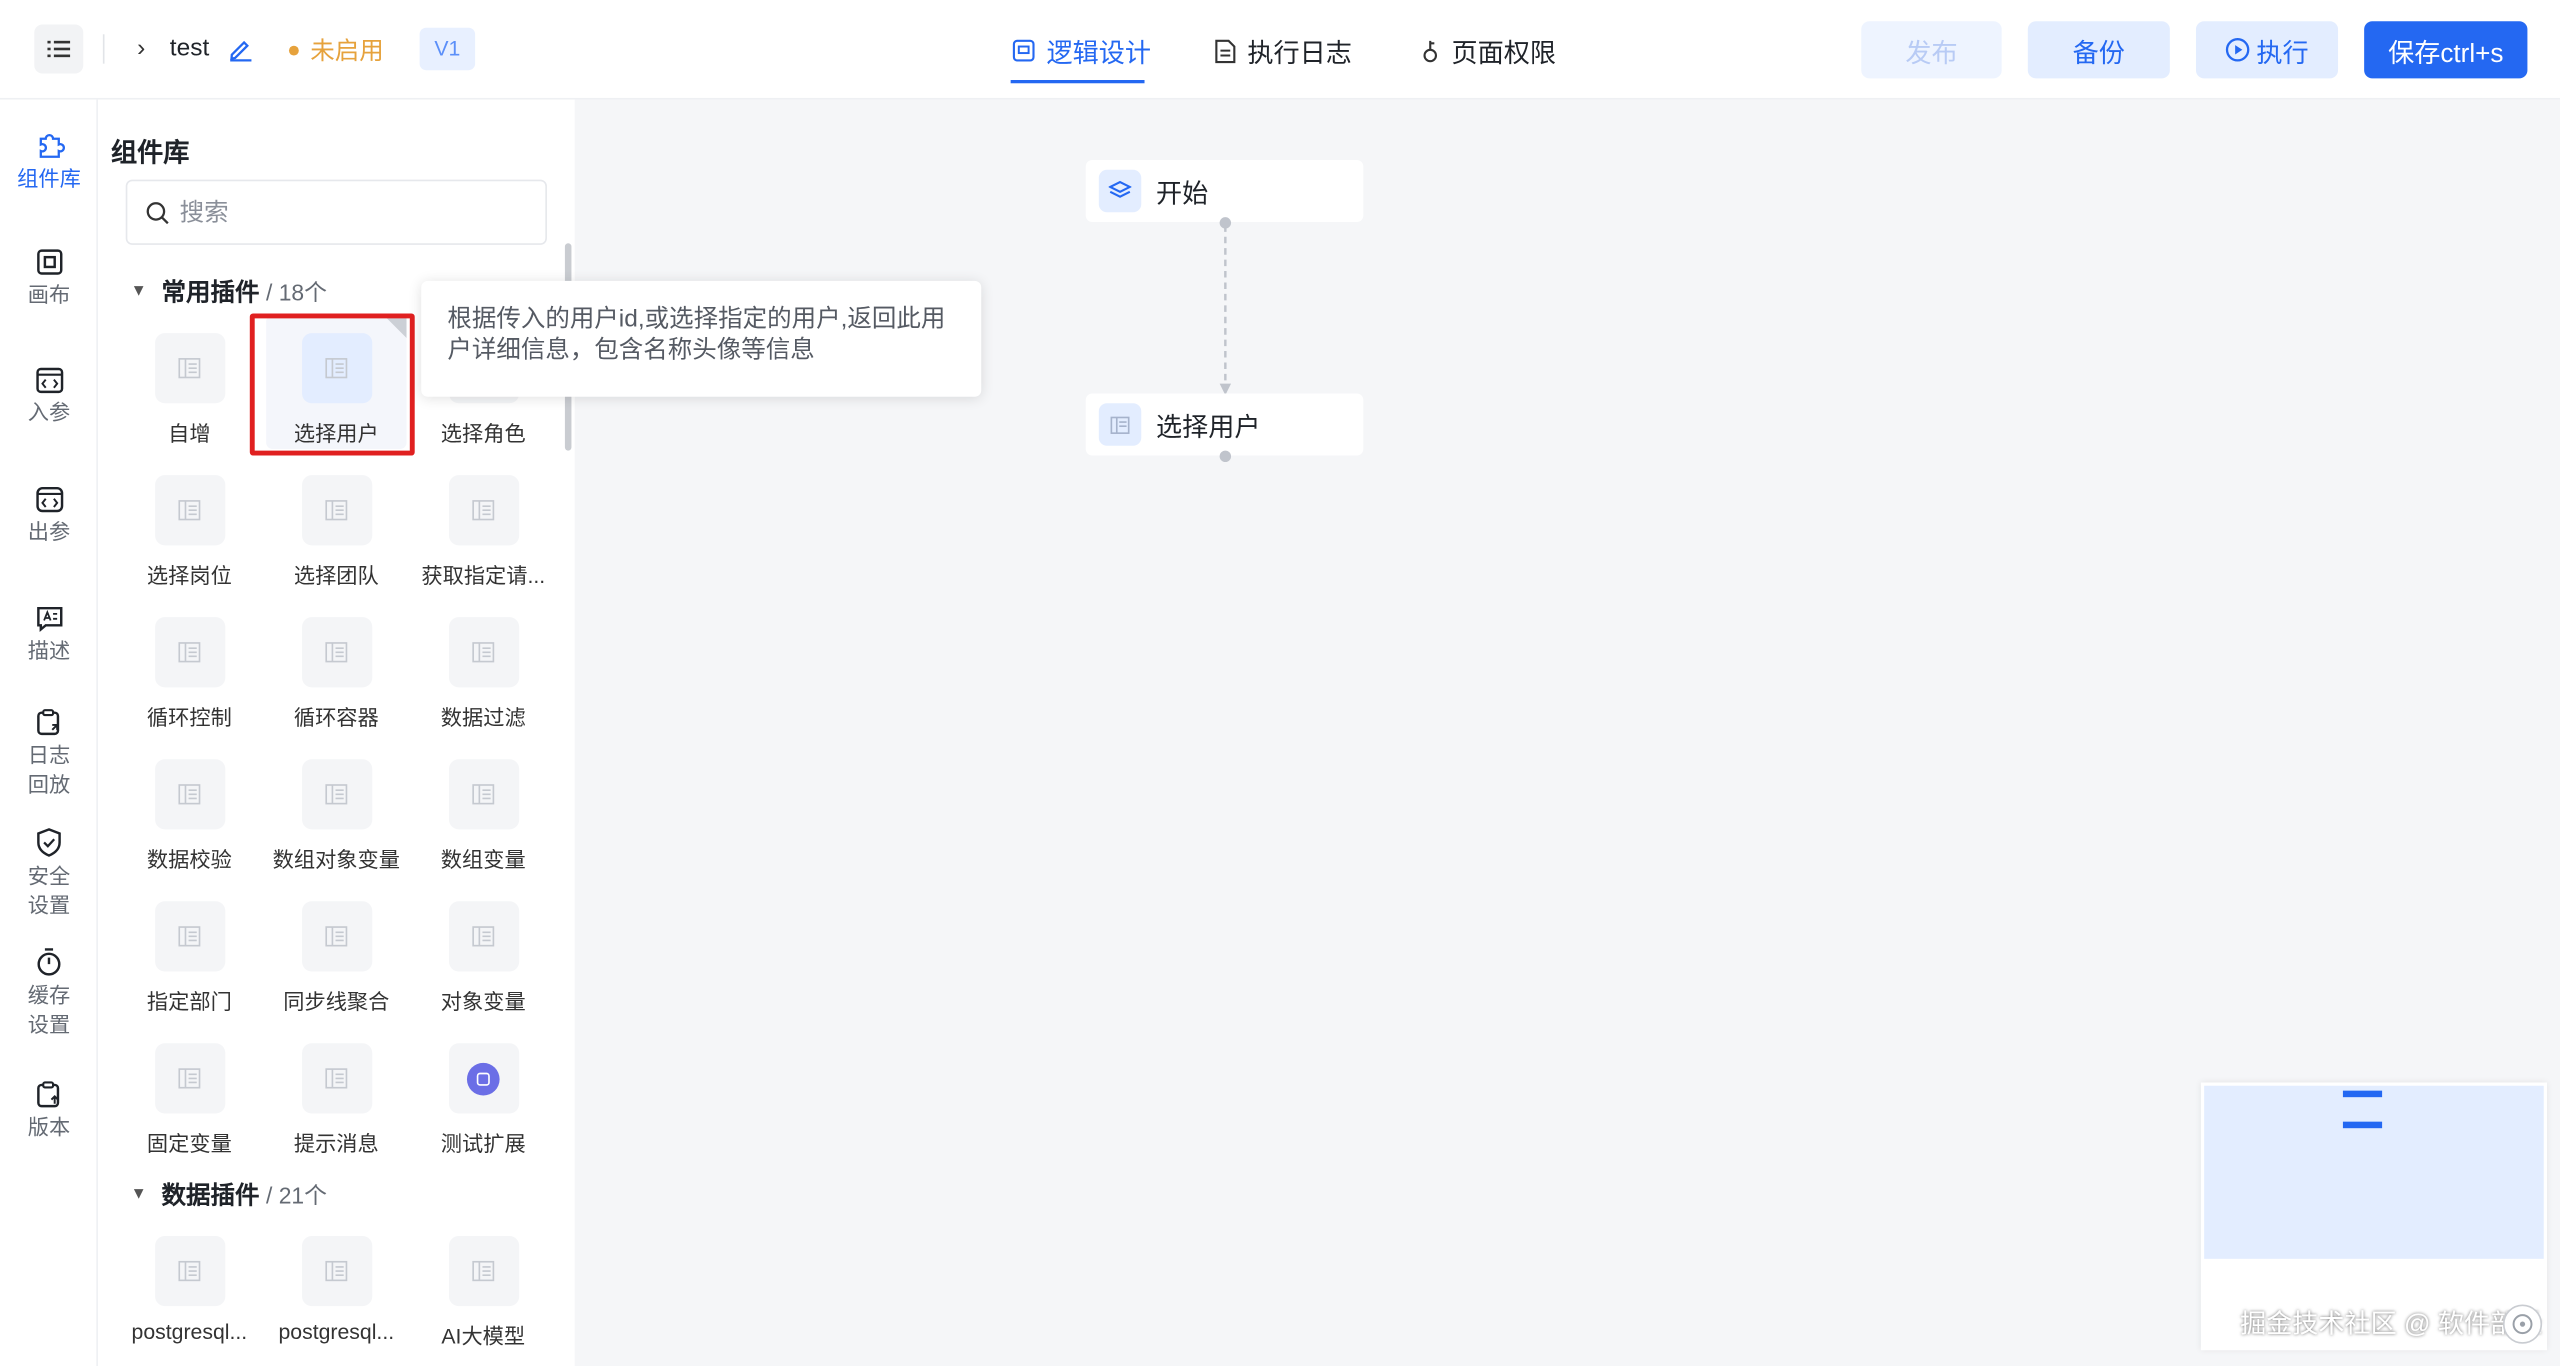 Image resolution: width=2560 pixels, height=1366 pixels. Describe the element at coordinates (49, 650) in the screenshot. I see `rail-label: 描述` at that location.